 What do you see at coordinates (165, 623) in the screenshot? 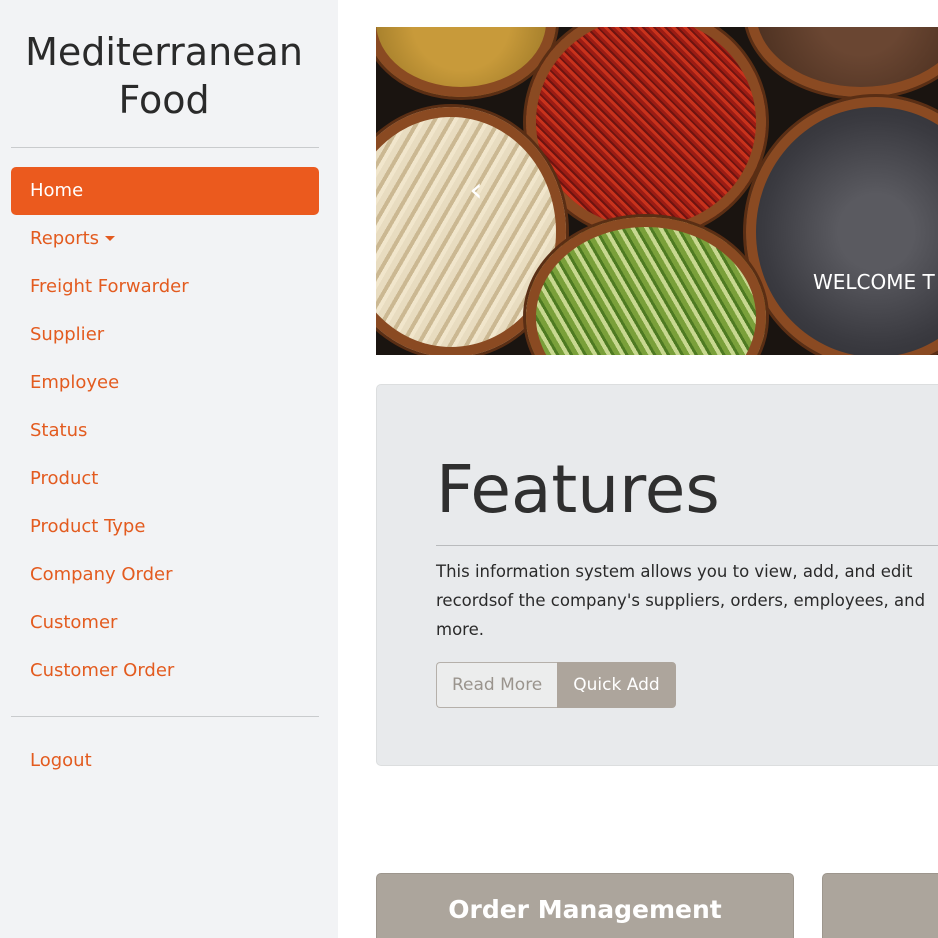
I see `sidebar-item-customer: Customer` at bounding box center [165, 623].